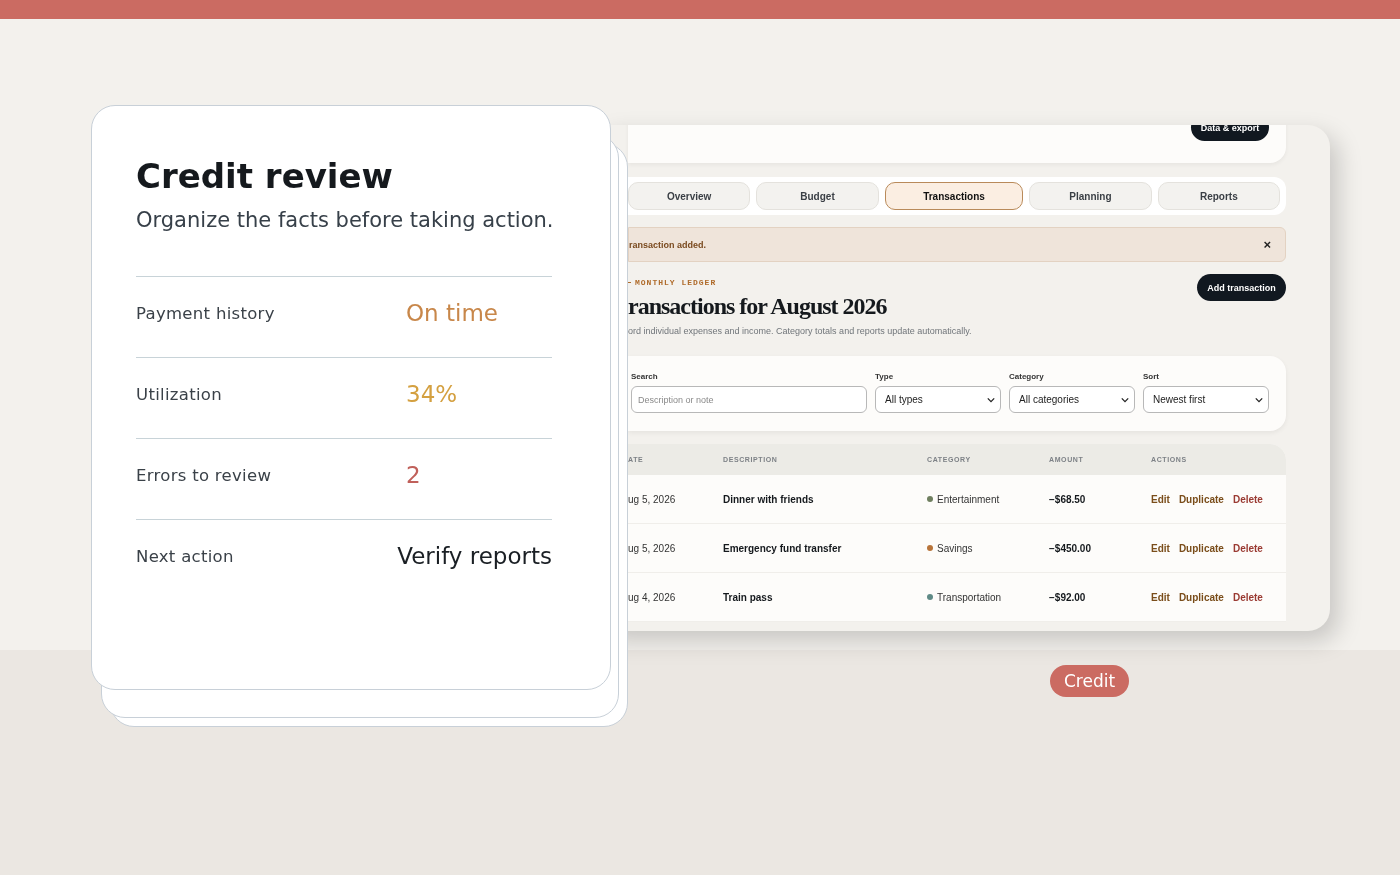 This screenshot has width=1400, height=875. I want to click on page-subheading: ord individual expenses and income. Category totals and reports update automatically., so click(800, 331).